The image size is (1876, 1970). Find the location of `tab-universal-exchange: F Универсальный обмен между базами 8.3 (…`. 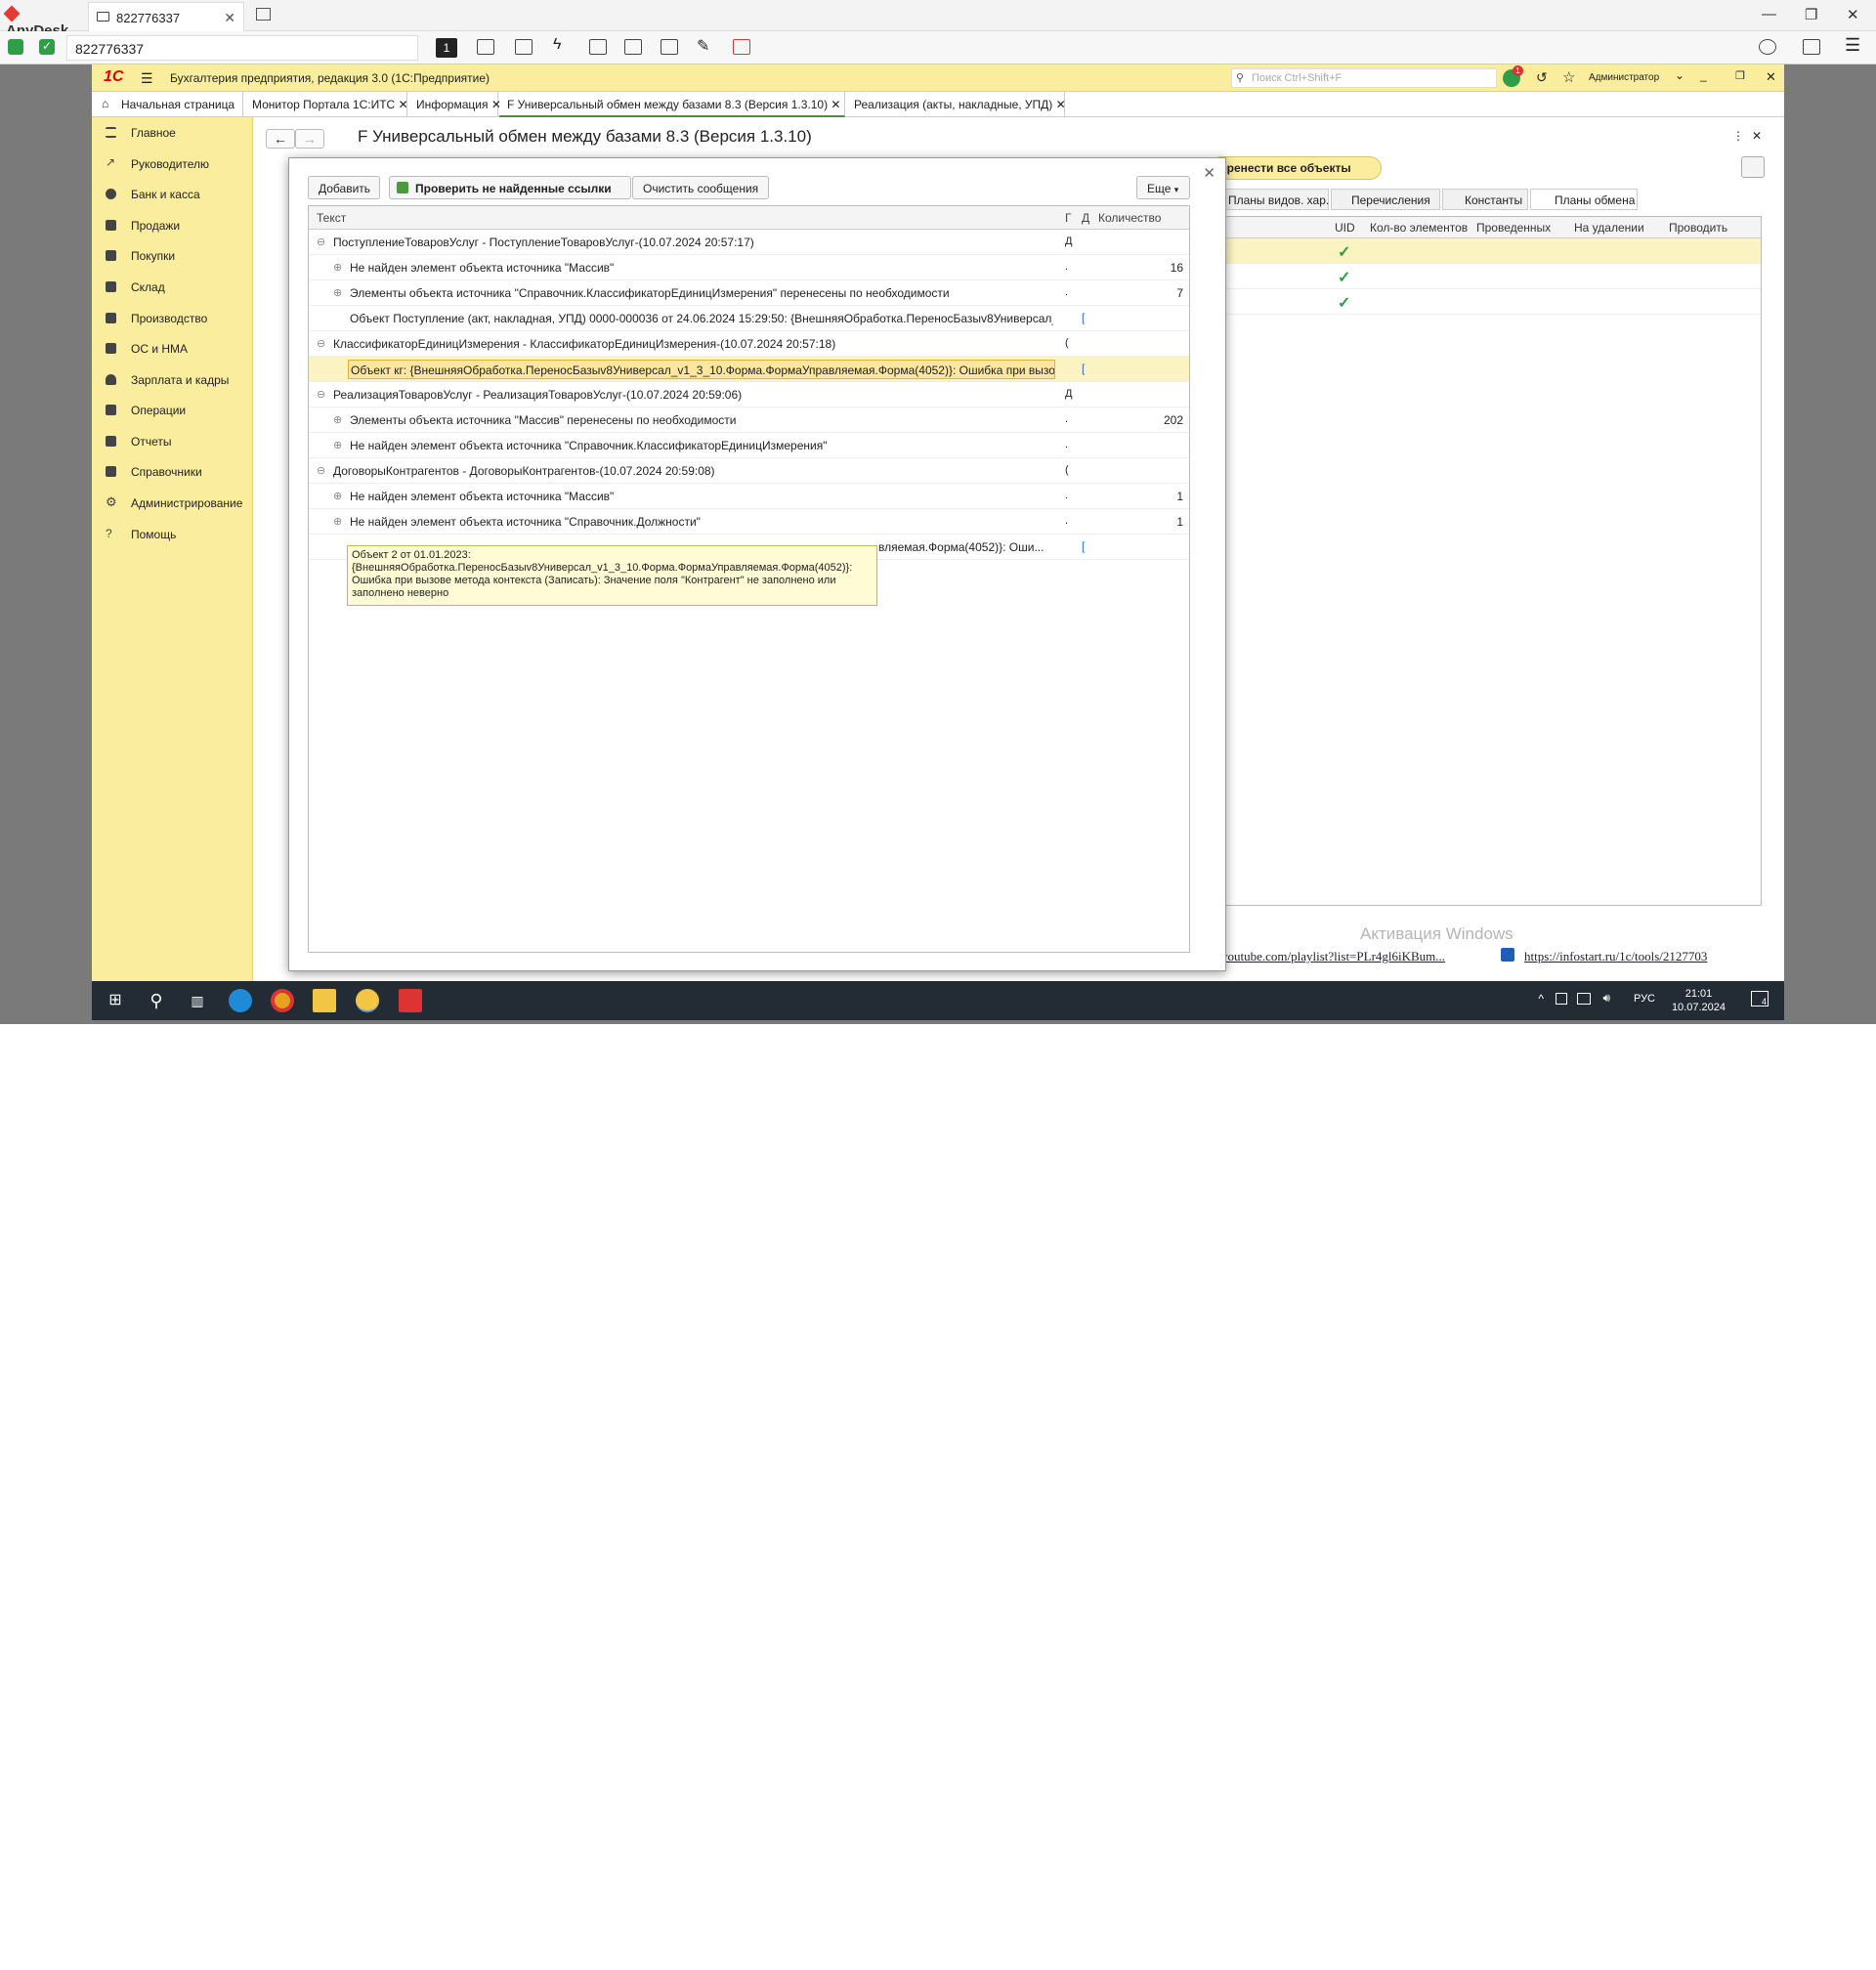

tab-universal-exchange: F Универсальный обмен между базами 8.3 (… is located at coordinates (672, 104).